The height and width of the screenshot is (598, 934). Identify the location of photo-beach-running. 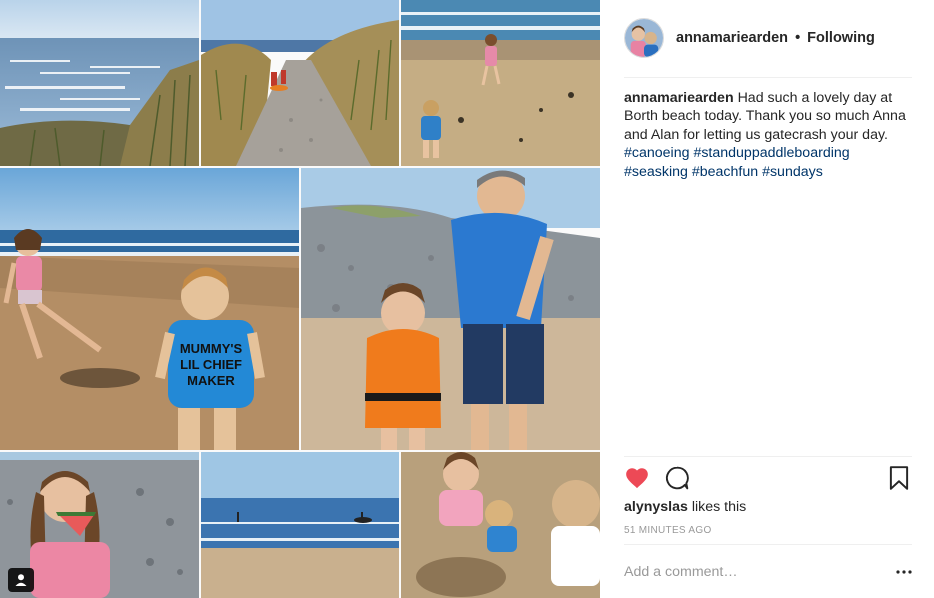
(500, 83).